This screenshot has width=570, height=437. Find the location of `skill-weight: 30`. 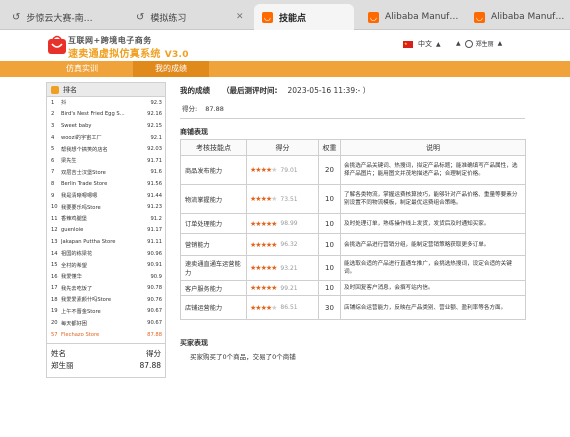

skill-weight: 30 is located at coordinates (329, 307).